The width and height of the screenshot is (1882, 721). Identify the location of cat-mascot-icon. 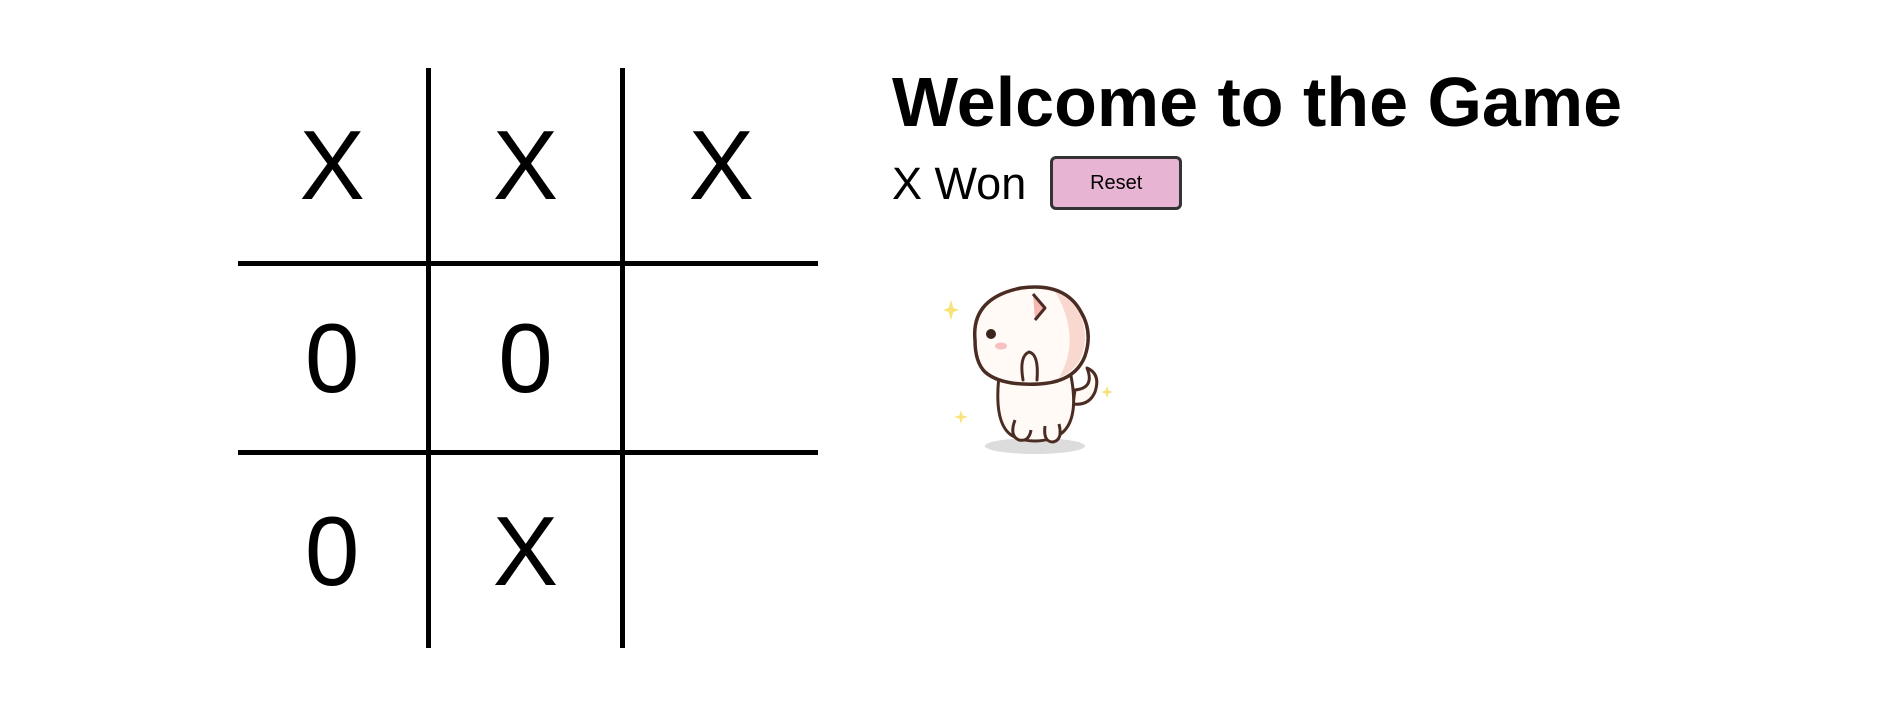
(1028, 369).